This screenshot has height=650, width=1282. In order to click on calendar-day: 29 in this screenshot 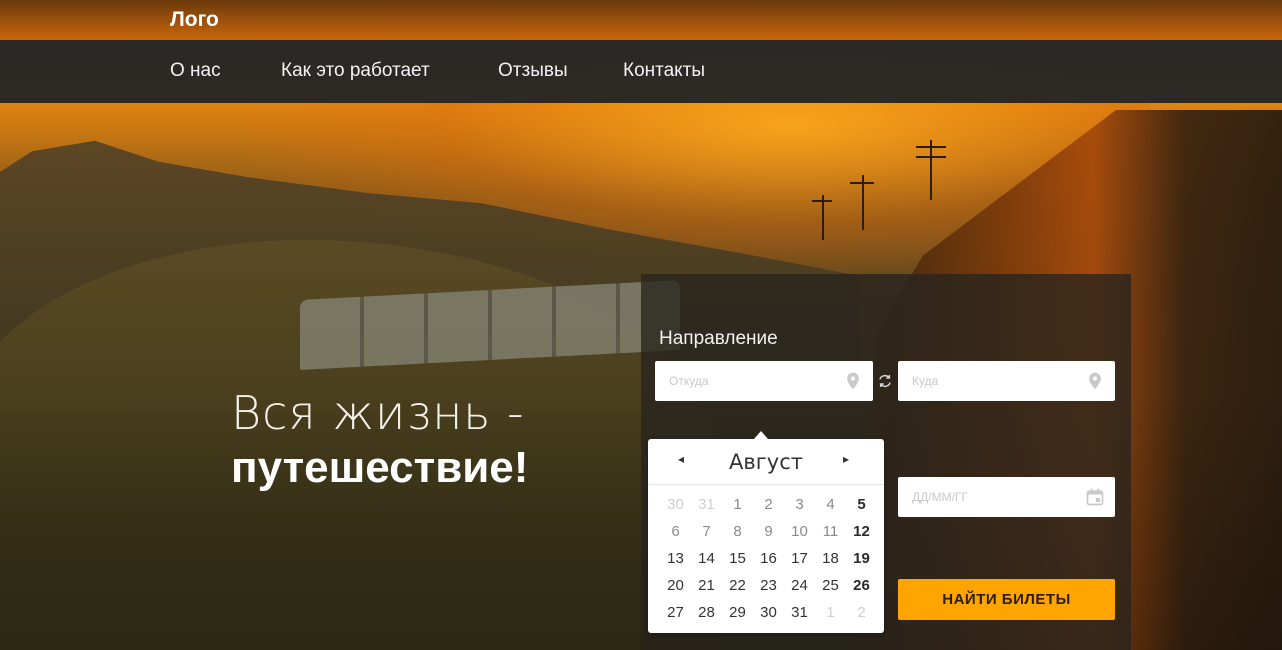, I will do `click(737, 612)`.